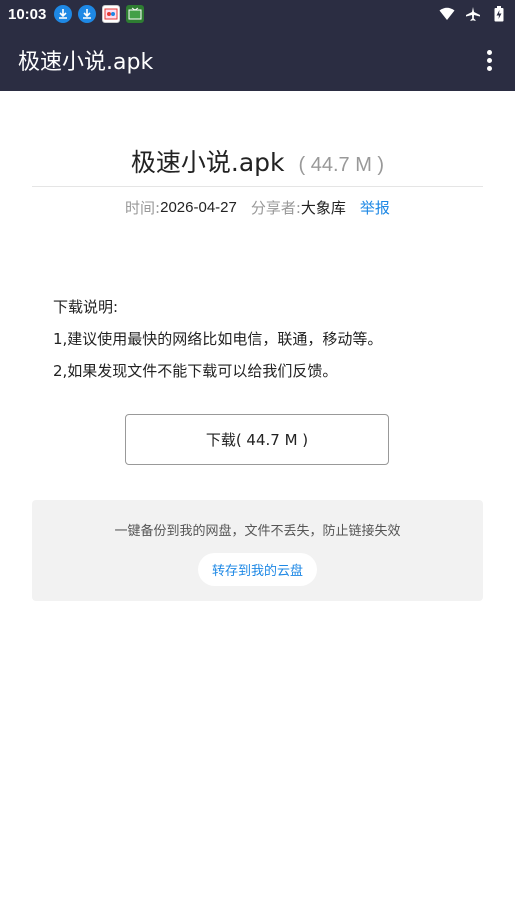 This screenshot has width=515, height=916. I want to click on system-icons, so click(473, 14).